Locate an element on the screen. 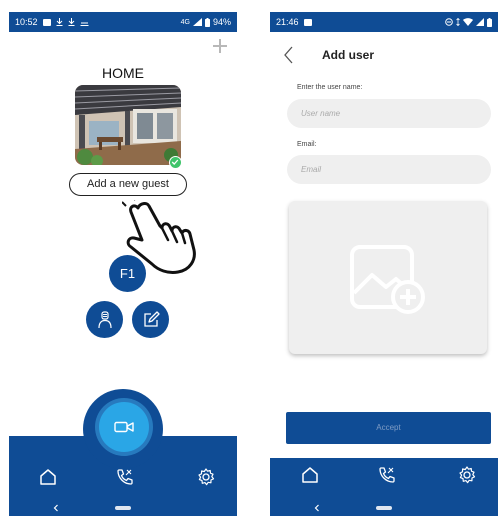 This screenshot has height=516, width=504. user-photo-picker is located at coordinates (388, 277).